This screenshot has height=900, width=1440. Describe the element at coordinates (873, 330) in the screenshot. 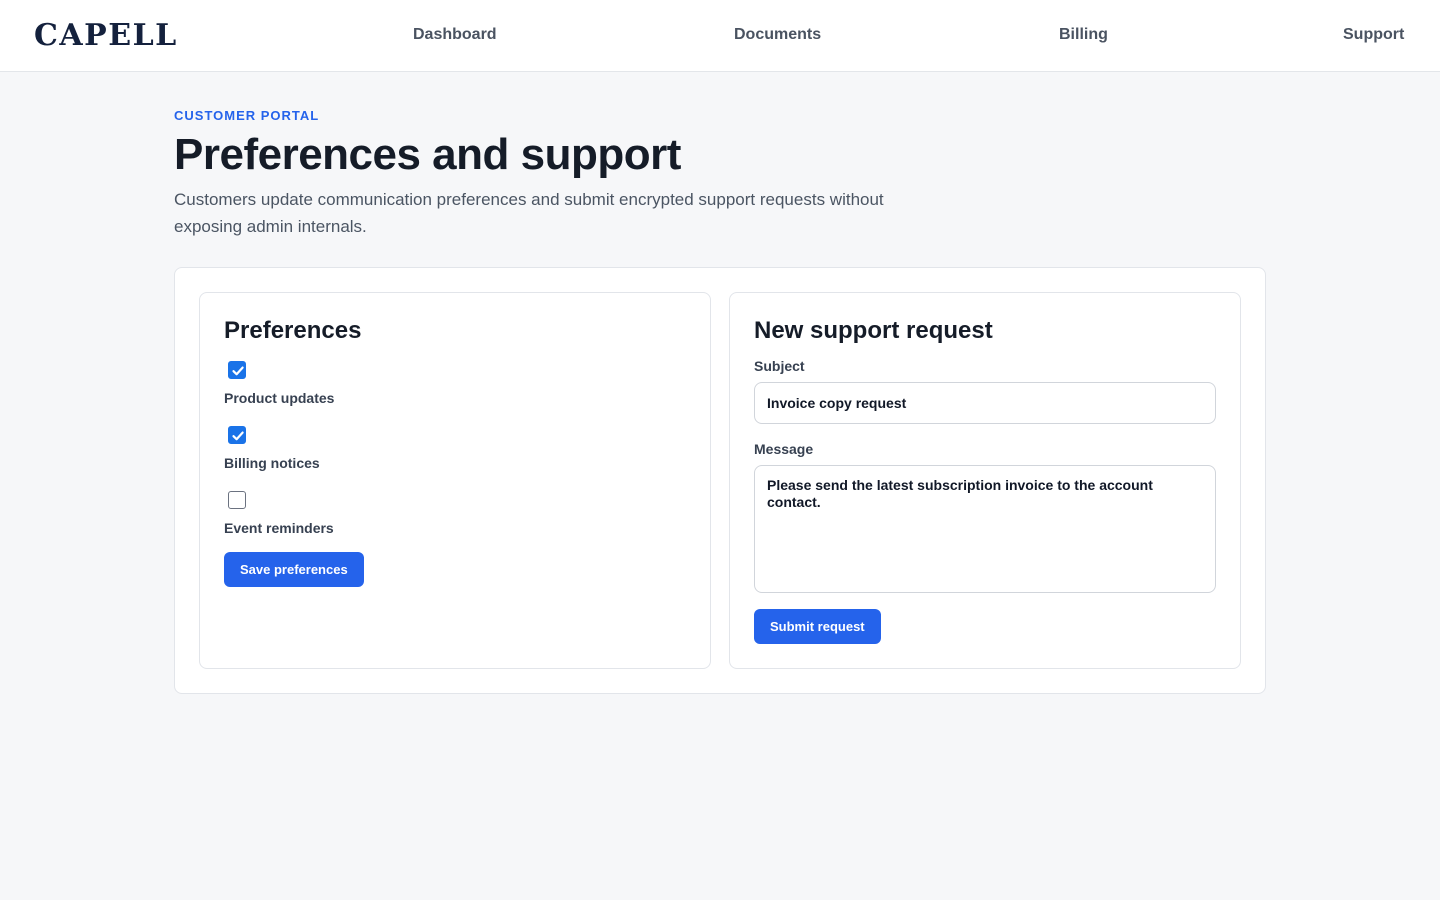

I see `support-request-title: New support request` at that location.